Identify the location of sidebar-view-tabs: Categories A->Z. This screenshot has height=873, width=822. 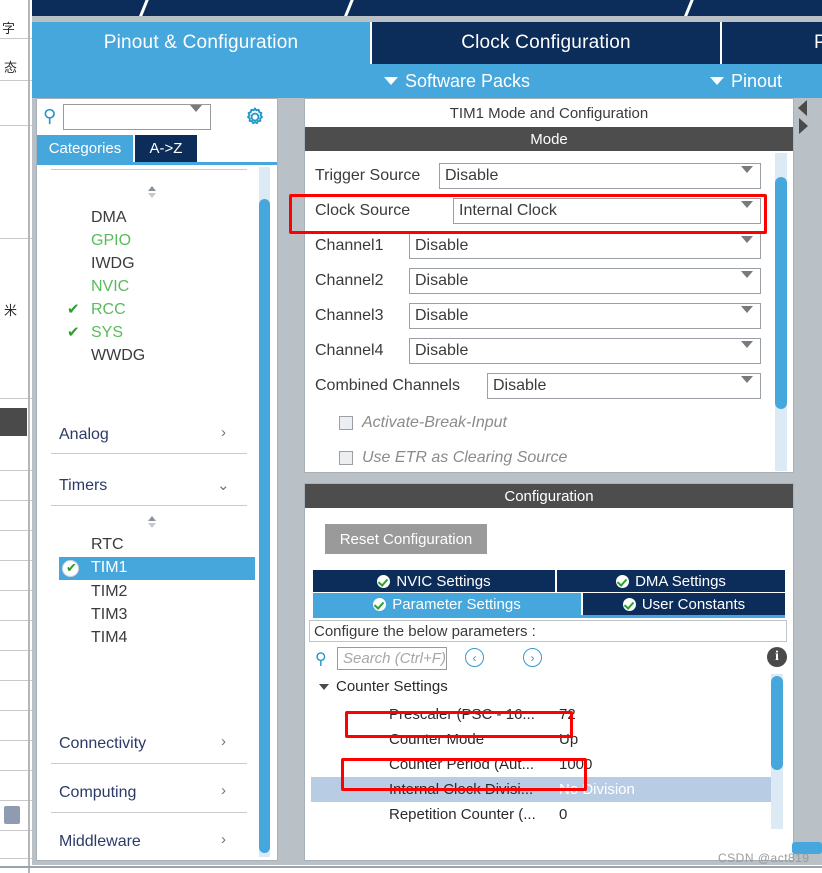
(157, 148).